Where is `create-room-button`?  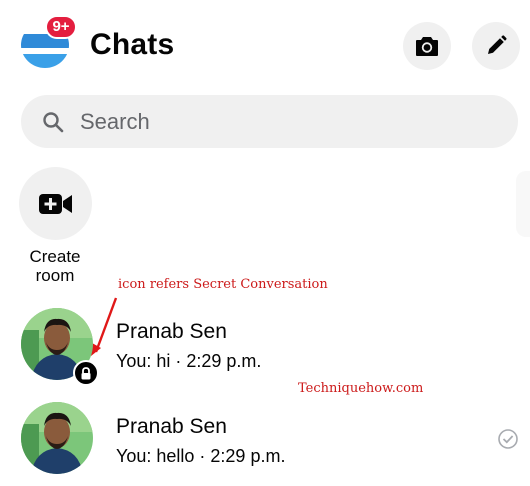 create-room-button is located at coordinates (55, 203).